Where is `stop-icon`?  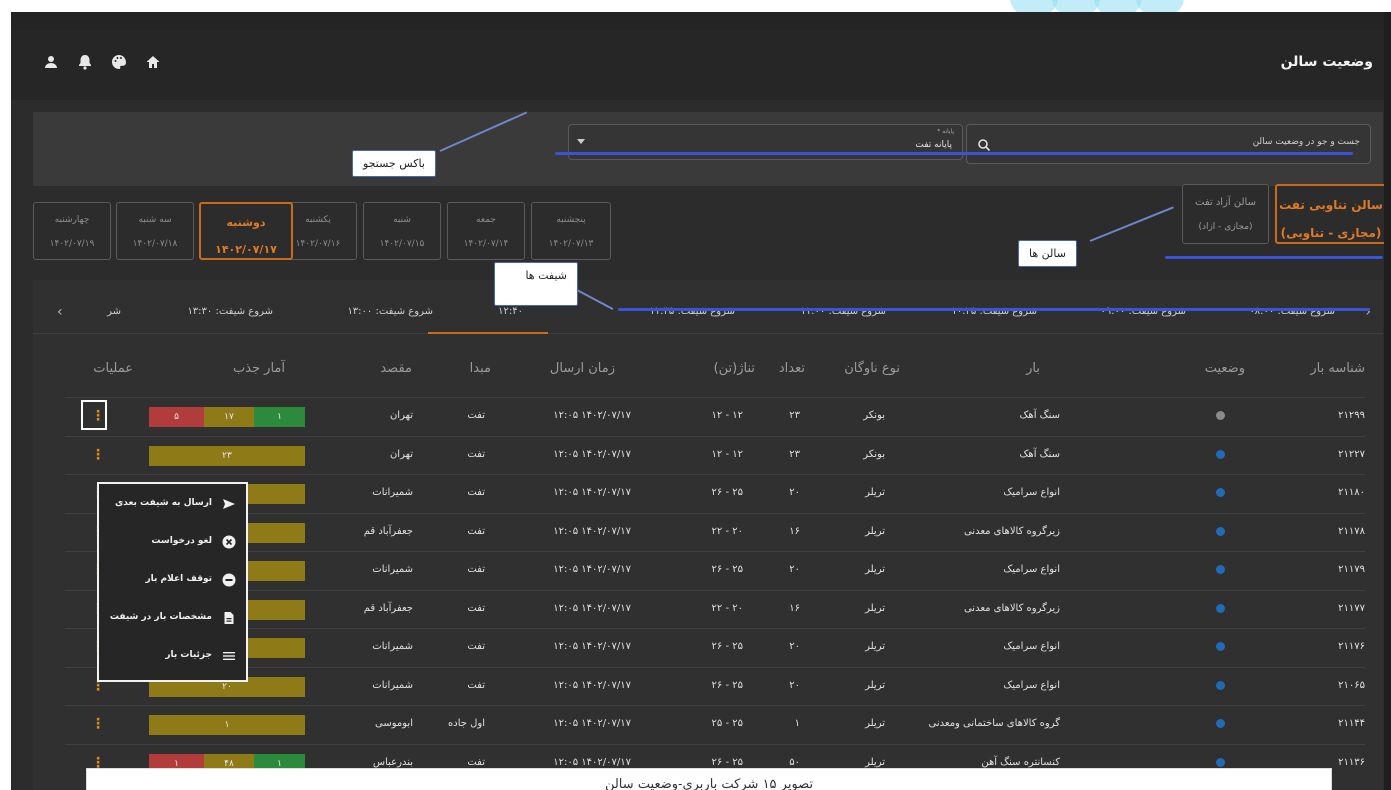 stop-icon is located at coordinates (229, 579).